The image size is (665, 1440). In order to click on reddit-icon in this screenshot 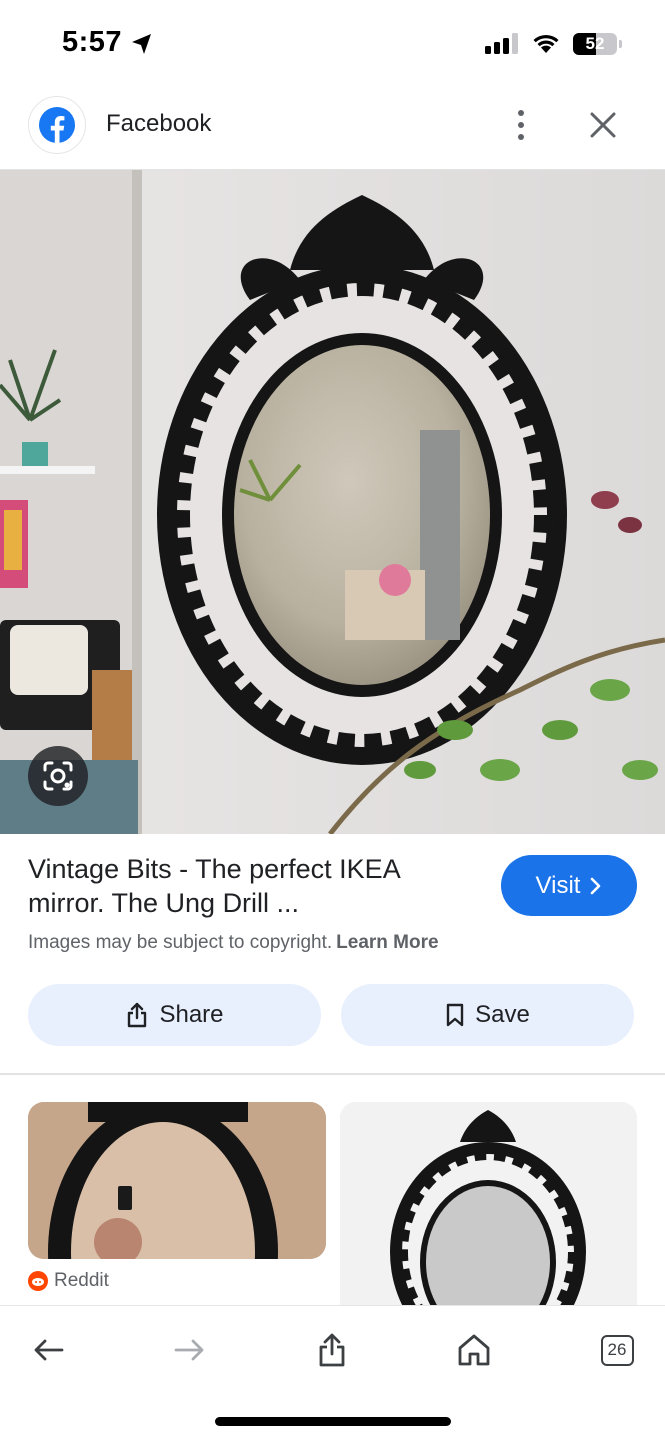, I will do `click(38, 1281)`.